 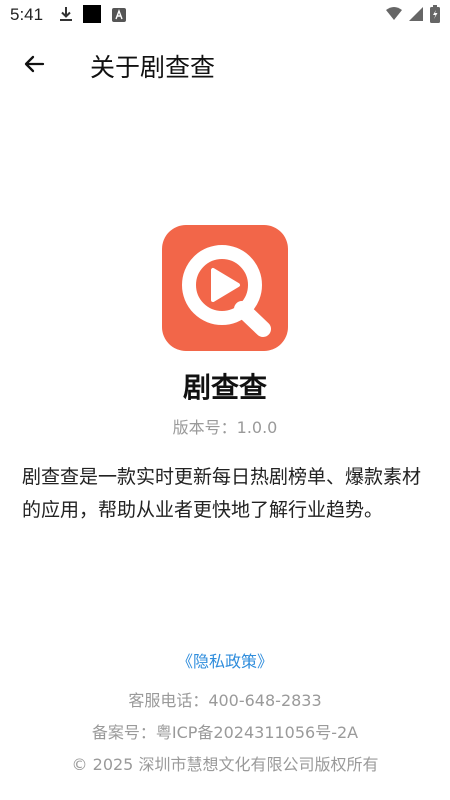 What do you see at coordinates (225, 700) in the screenshot?
I see `customer-service-phone: 客服电话：400-648-2833` at bounding box center [225, 700].